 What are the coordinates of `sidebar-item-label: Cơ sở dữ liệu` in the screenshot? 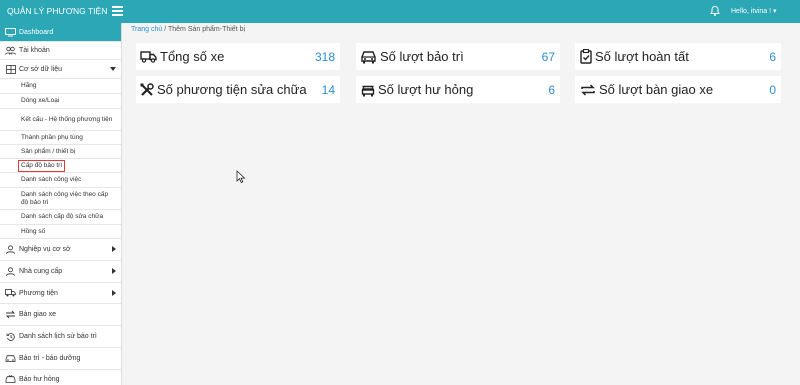 It's located at (41, 69).